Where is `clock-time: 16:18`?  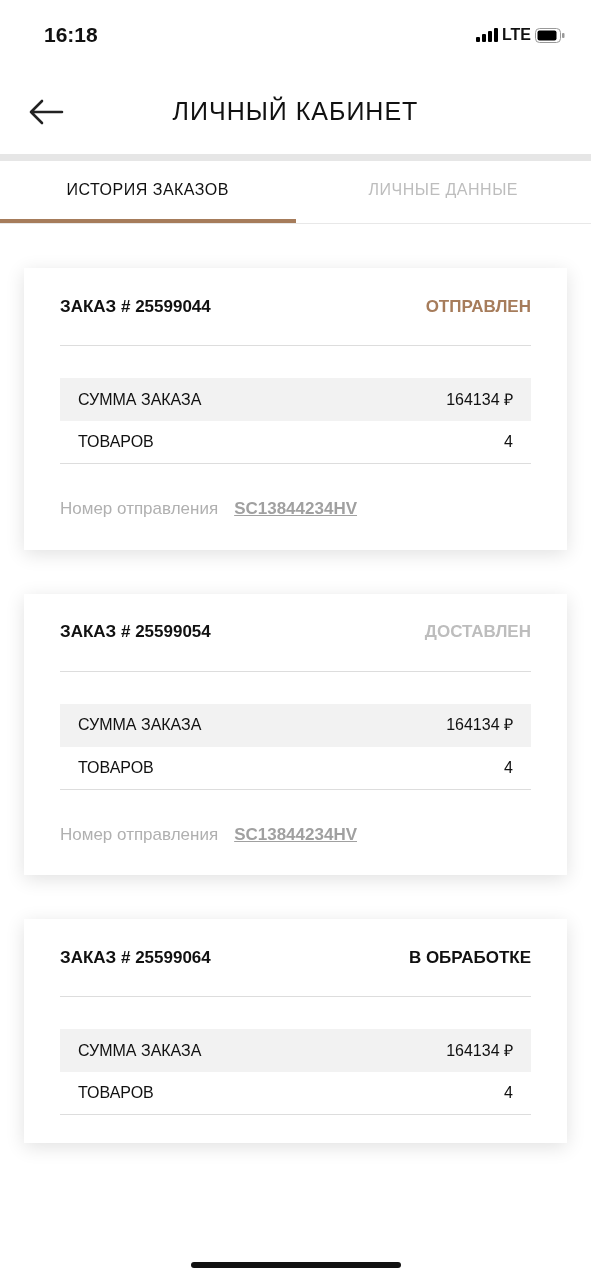
clock-time: 16:18 is located at coordinates (71, 35).